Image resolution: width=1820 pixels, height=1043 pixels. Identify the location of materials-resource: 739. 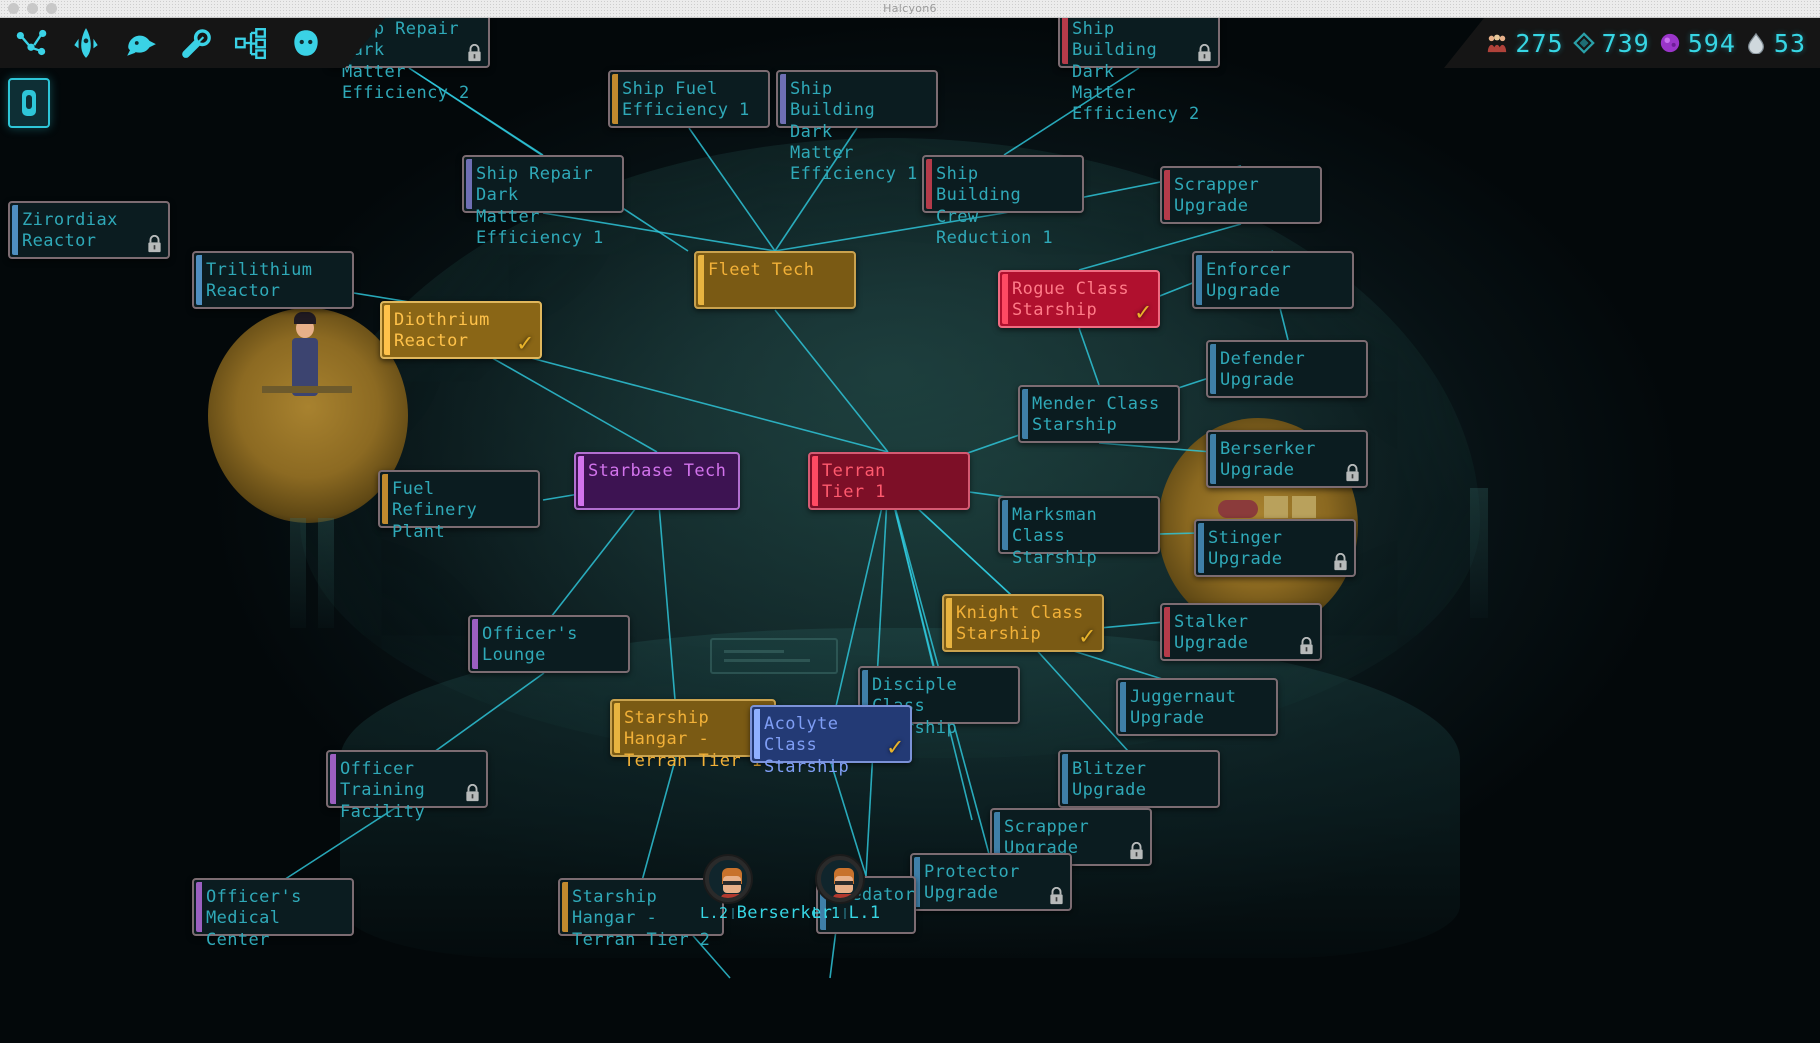
(1611, 43).